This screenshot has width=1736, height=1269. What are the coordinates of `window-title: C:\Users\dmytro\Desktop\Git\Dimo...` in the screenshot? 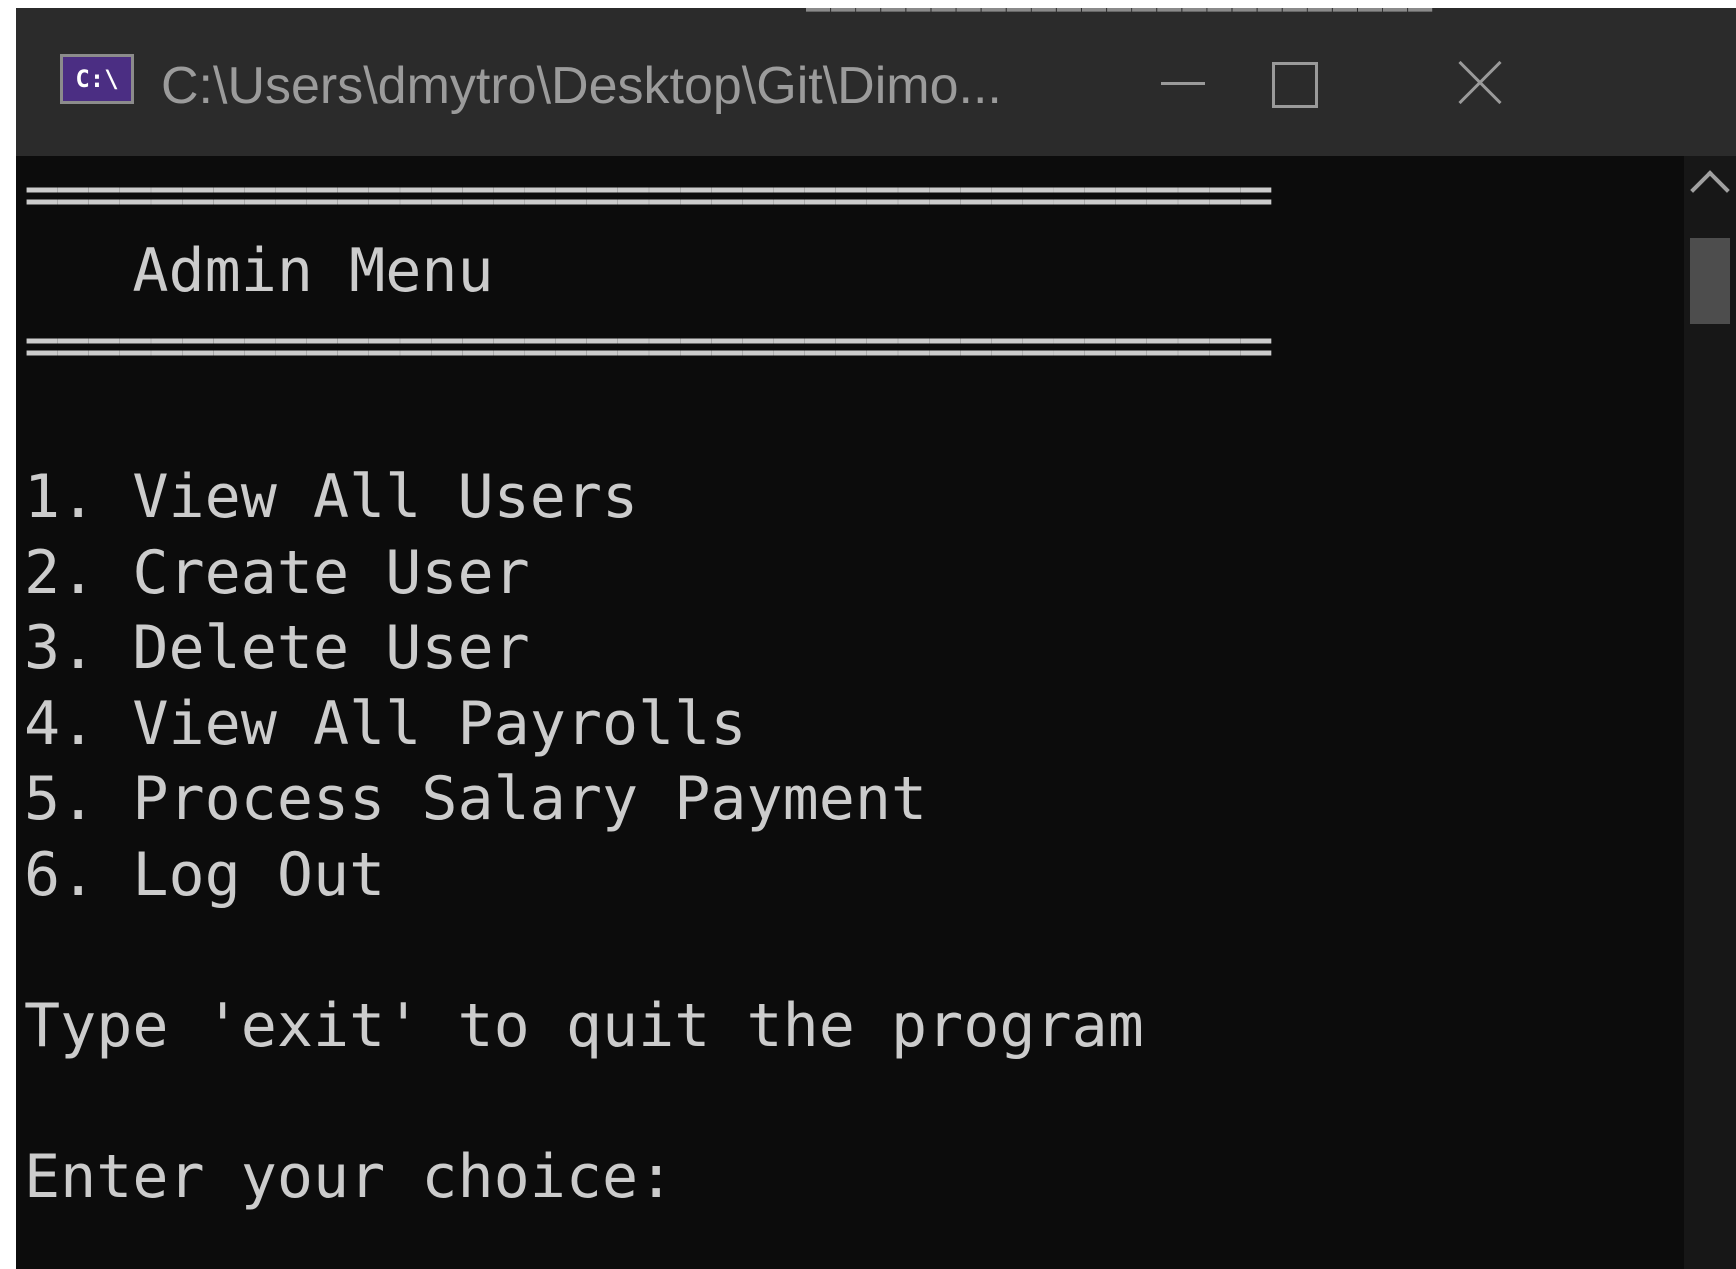 It's located at (581, 86).